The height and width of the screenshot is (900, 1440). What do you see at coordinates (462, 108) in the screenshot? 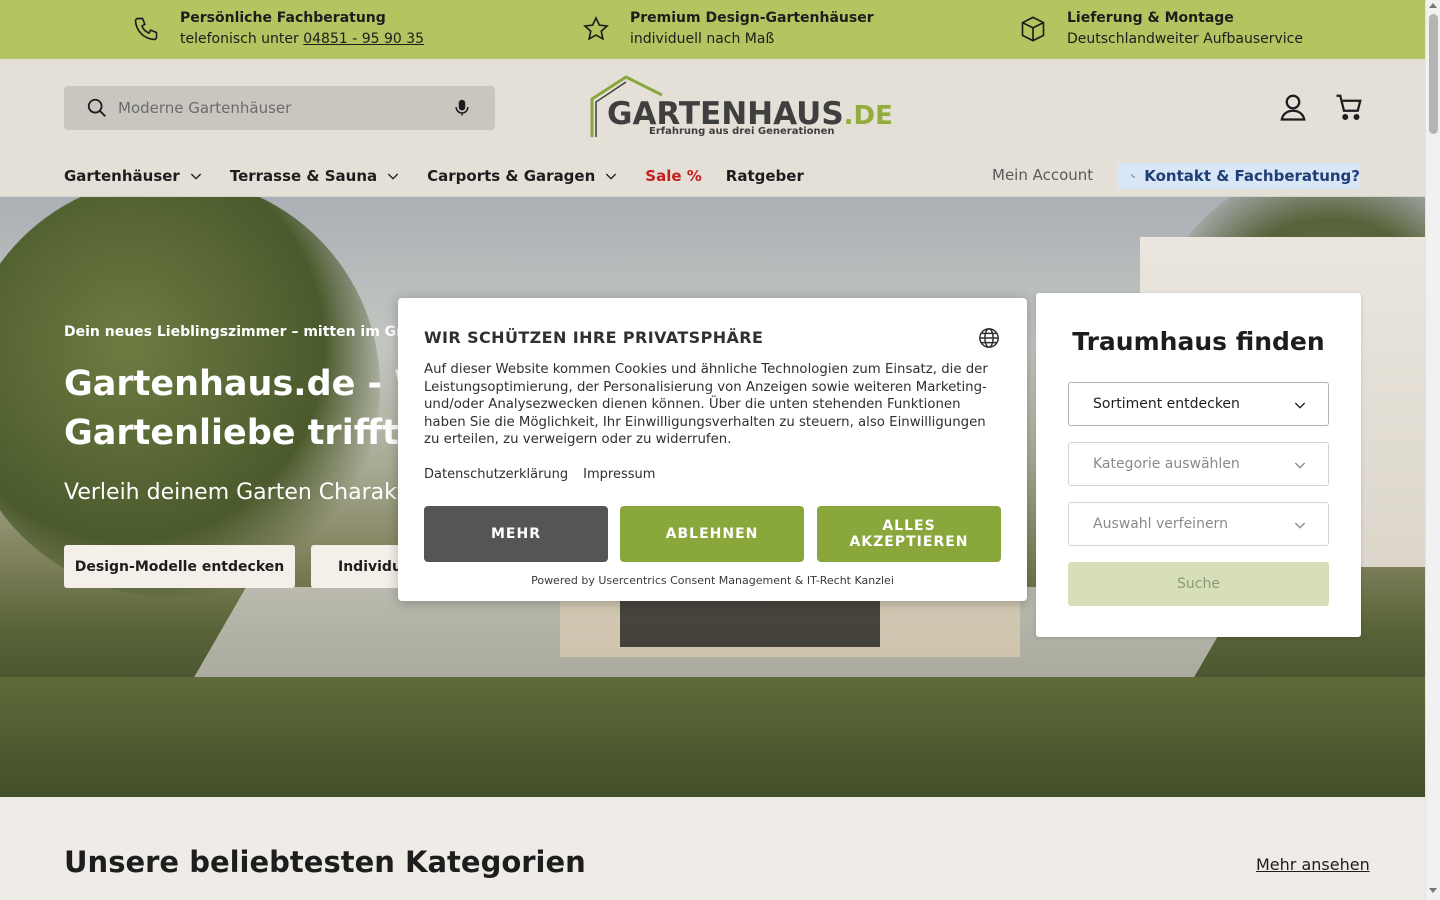
I see `microphone-icon` at bounding box center [462, 108].